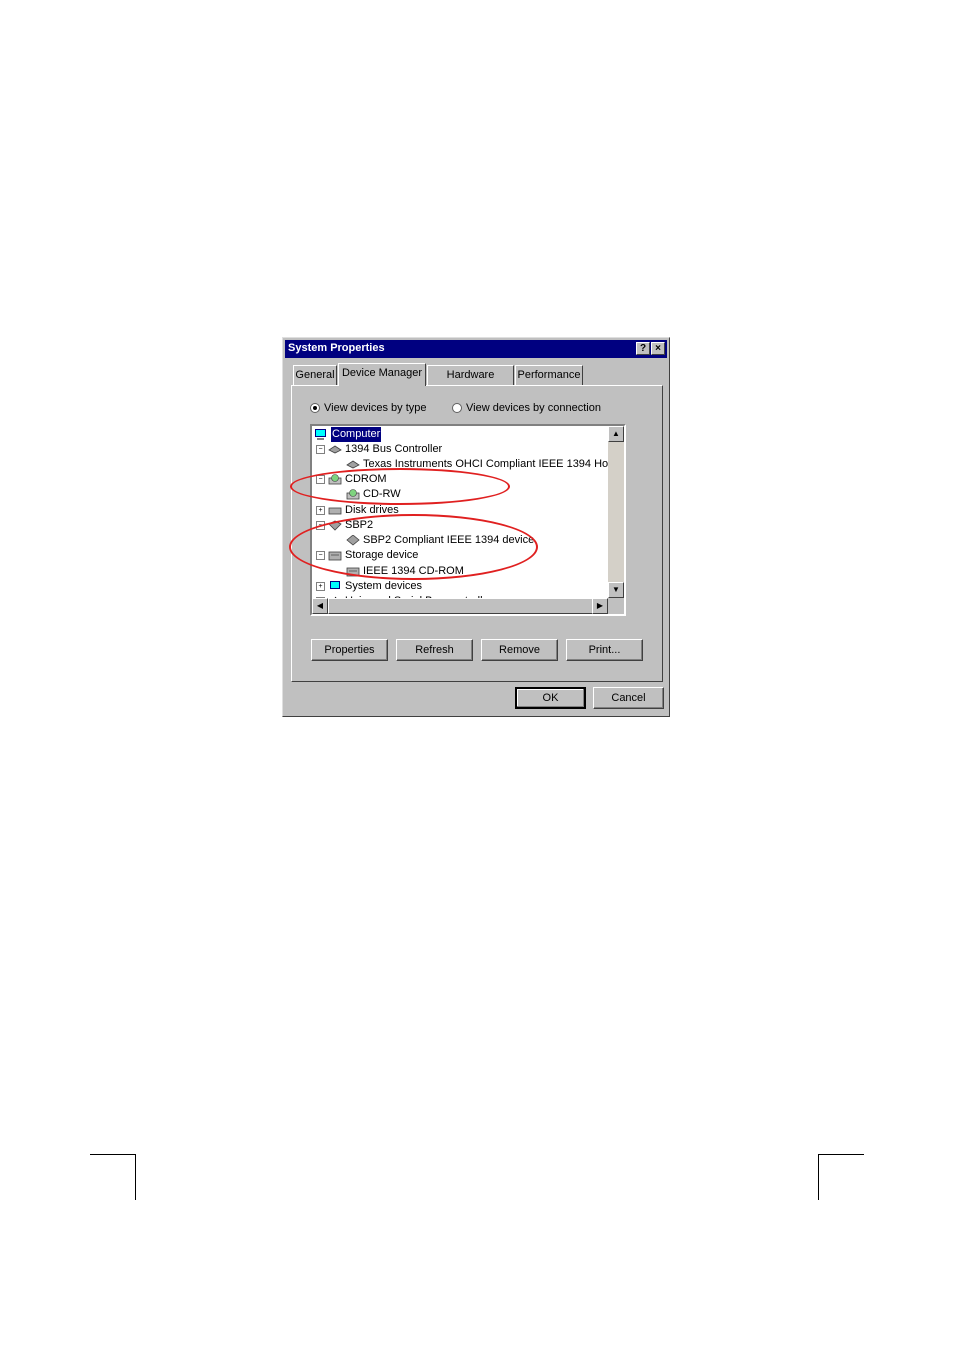 This screenshot has height=1351, width=954. I want to click on tree-label: System devices, so click(384, 586).